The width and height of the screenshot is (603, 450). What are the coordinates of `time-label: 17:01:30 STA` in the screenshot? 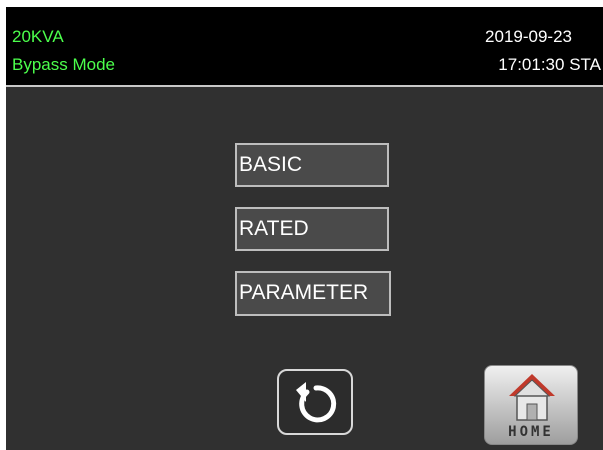 It's located at (549, 64).